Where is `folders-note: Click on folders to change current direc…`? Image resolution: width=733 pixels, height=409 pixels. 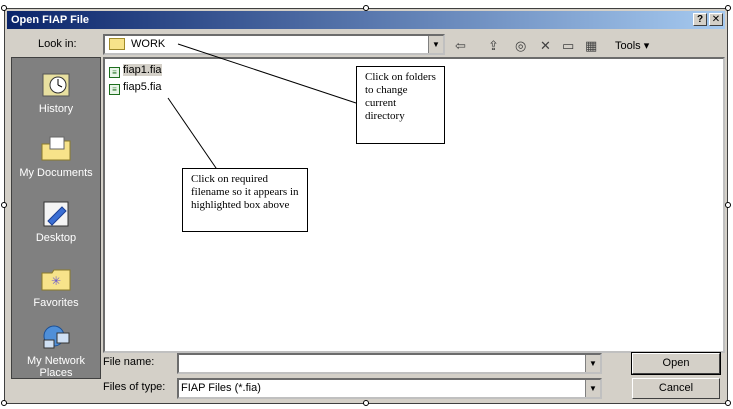
folders-note: Click on folders to change current direc… is located at coordinates (400, 105).